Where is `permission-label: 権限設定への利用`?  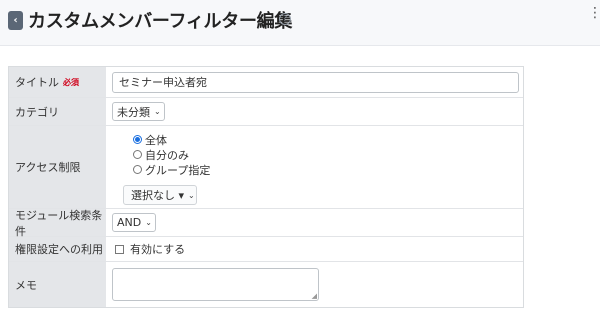 permission-label: 権限設定への利用 is located at coordinates (59, 249).